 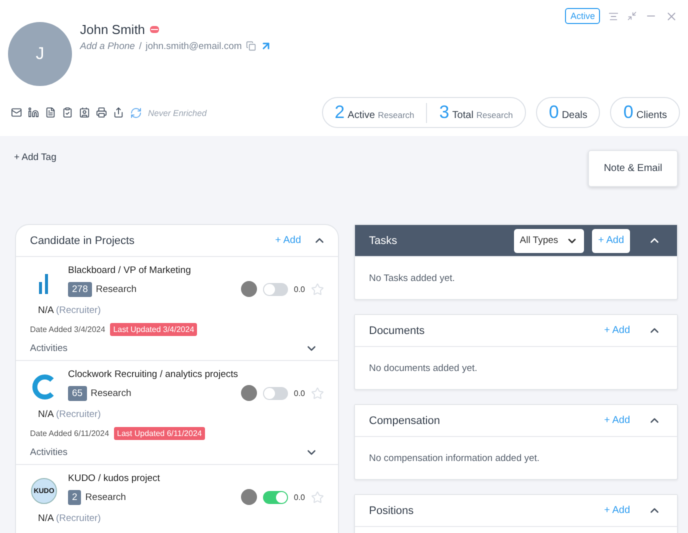 What do you see at coordinates (136, 112) in the screenshot?
I see `refresh-icon` at bounding box center [136, 112].